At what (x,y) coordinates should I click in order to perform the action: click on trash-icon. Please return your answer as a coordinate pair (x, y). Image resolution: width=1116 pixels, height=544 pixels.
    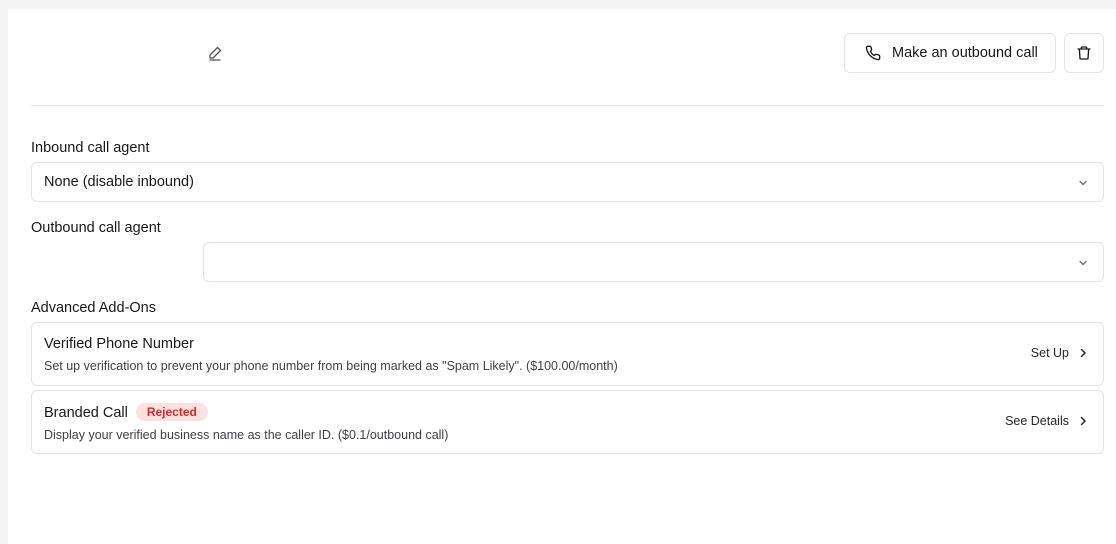
    Looking at the image, I should click on (1084, 53).